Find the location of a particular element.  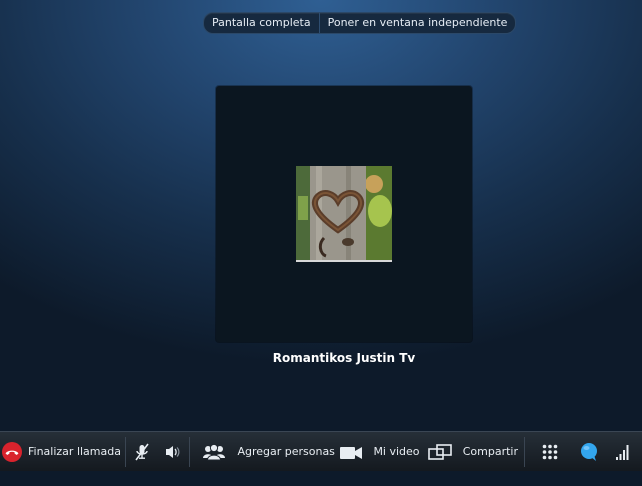

avatar-heart-tree-image is located at coordinates (344, 214).